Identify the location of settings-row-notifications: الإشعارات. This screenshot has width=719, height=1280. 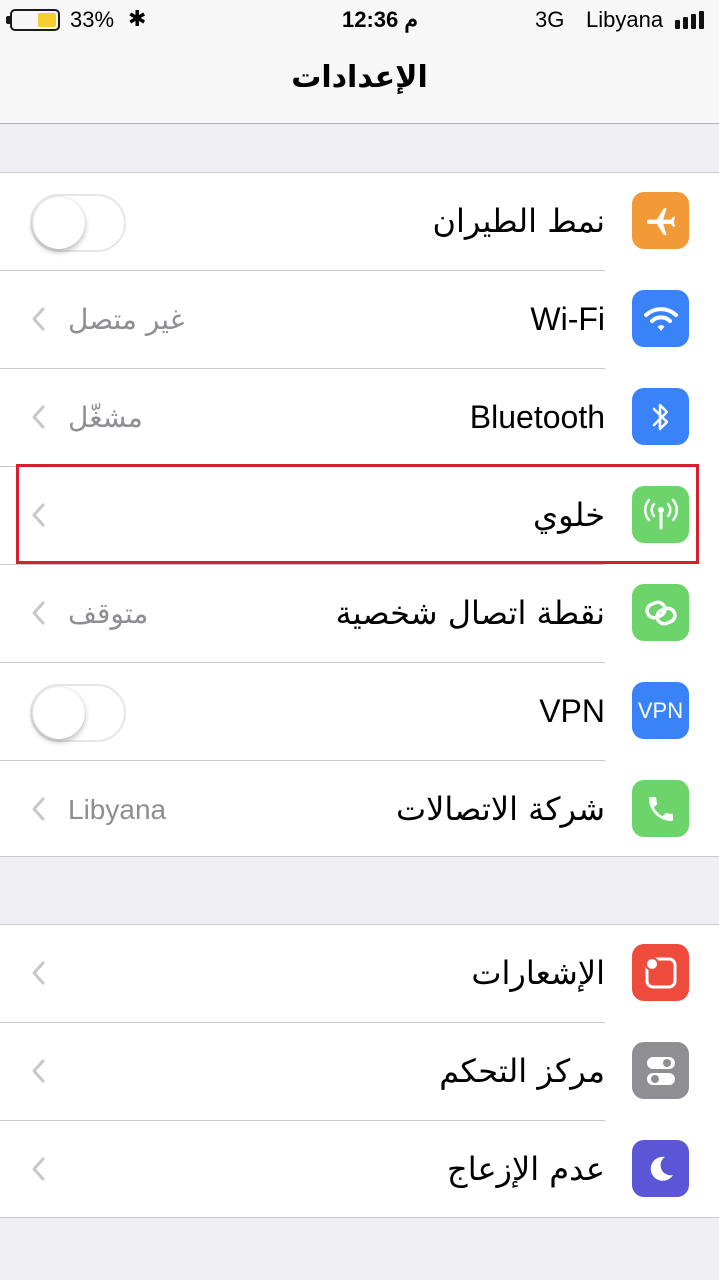
(359, 974).